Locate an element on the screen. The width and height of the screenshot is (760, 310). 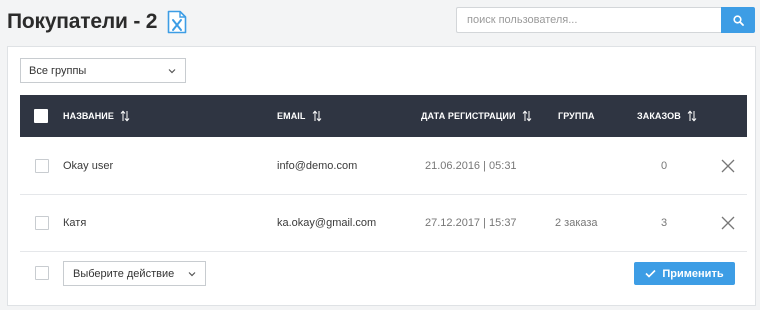
orders-count: 0 is located at coordinates (664, 165).